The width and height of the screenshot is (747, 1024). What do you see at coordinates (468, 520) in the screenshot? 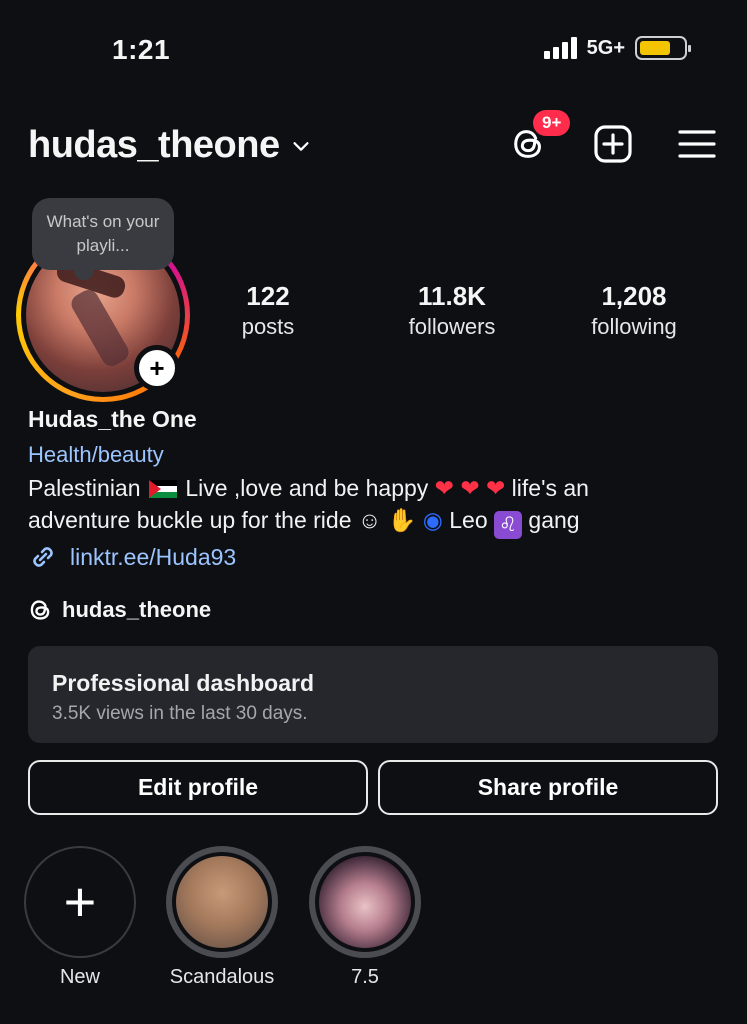
I see `bio-line2-b: Leo` at bounding box center [468, 520].